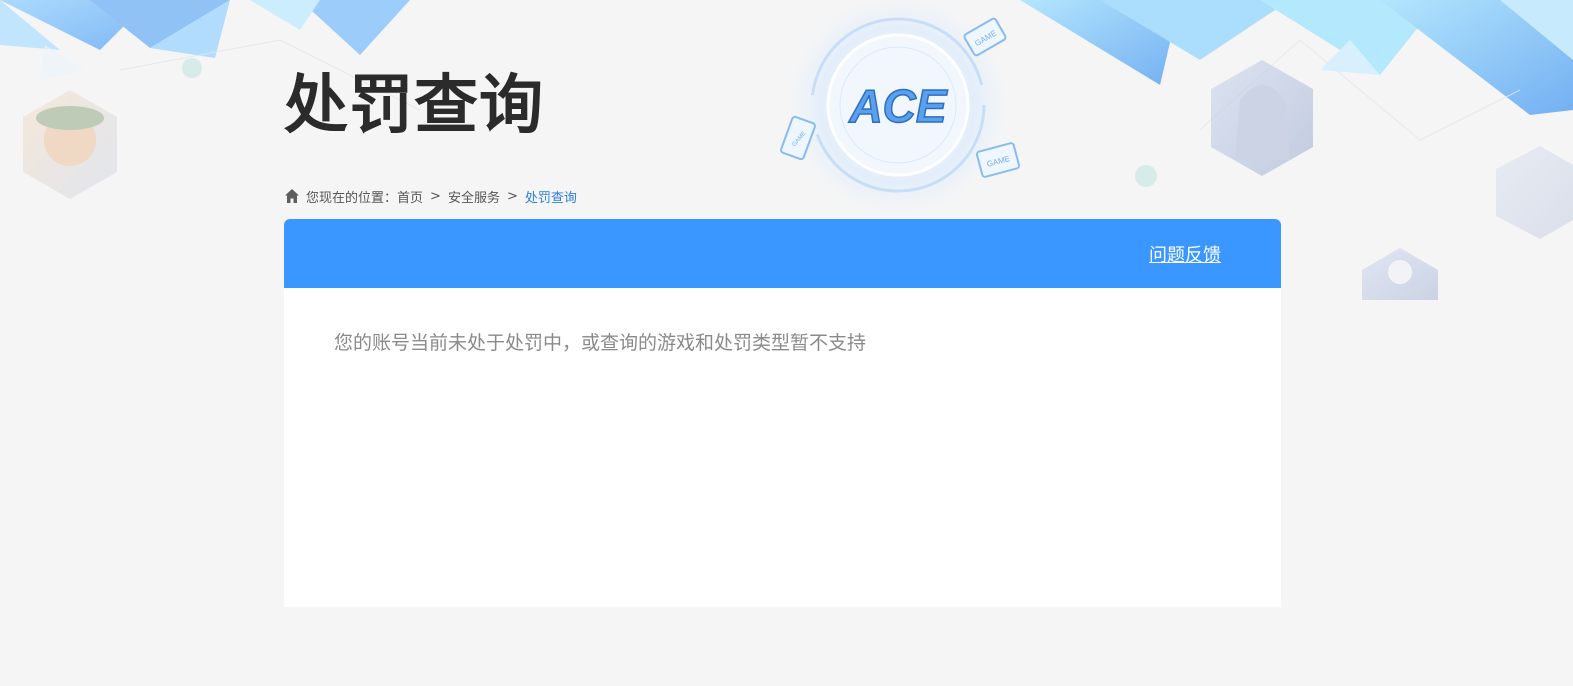 The height and width of the screenshot is (686, 1573). I want to click on breadcrumb-security-service-link: 安全服务, so click(474, 196).